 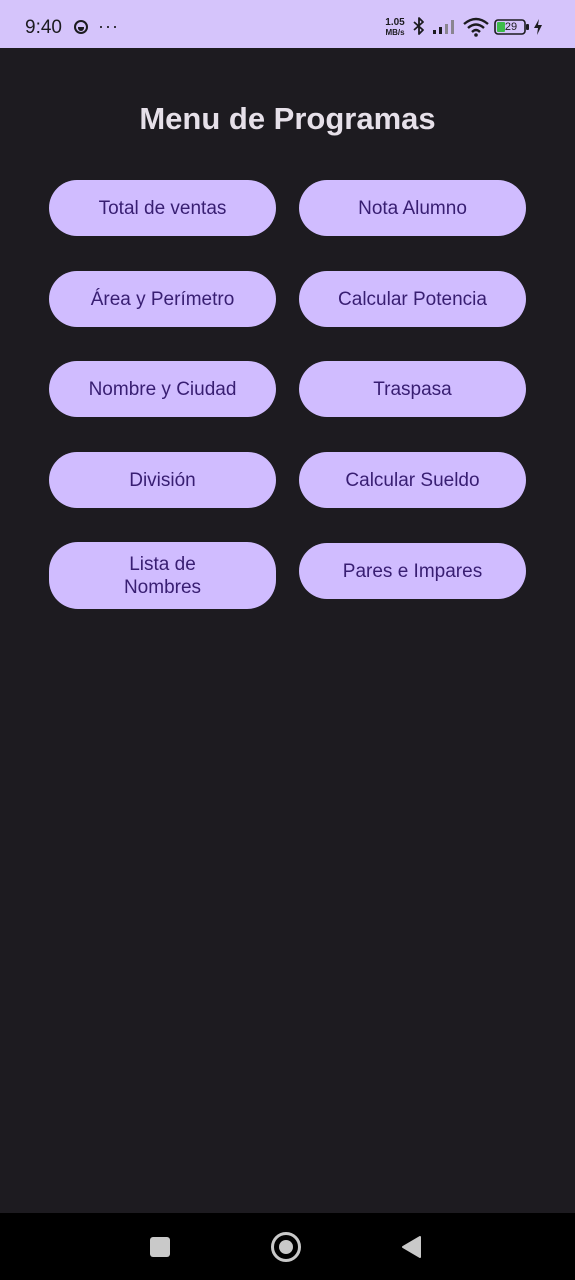 I want to click on back-triangle-icon, so click(x=411, y=1247).